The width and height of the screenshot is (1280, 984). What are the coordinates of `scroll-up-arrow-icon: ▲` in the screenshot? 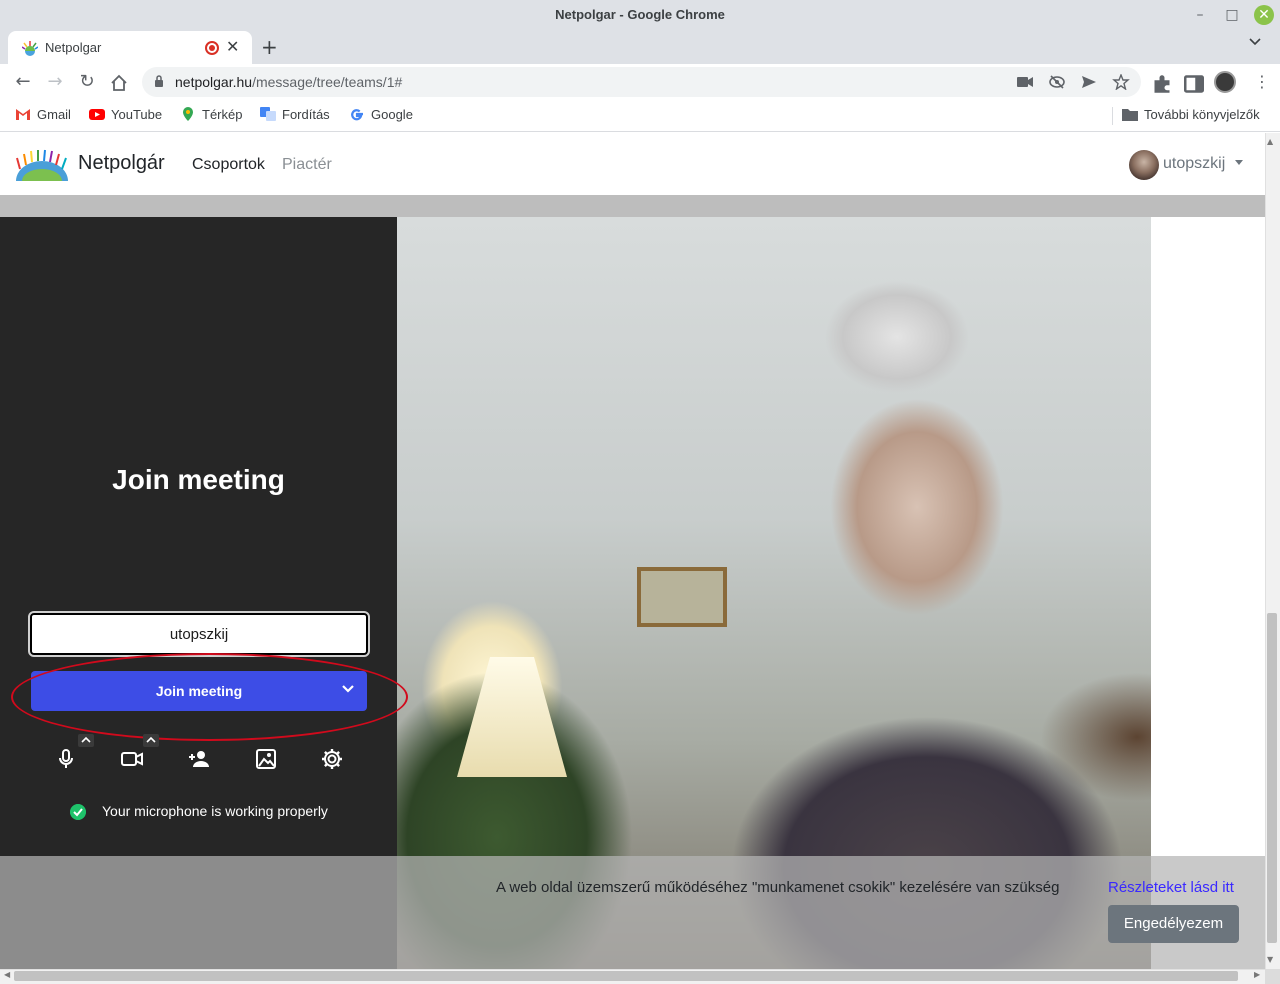 It's located at (1270, 141).